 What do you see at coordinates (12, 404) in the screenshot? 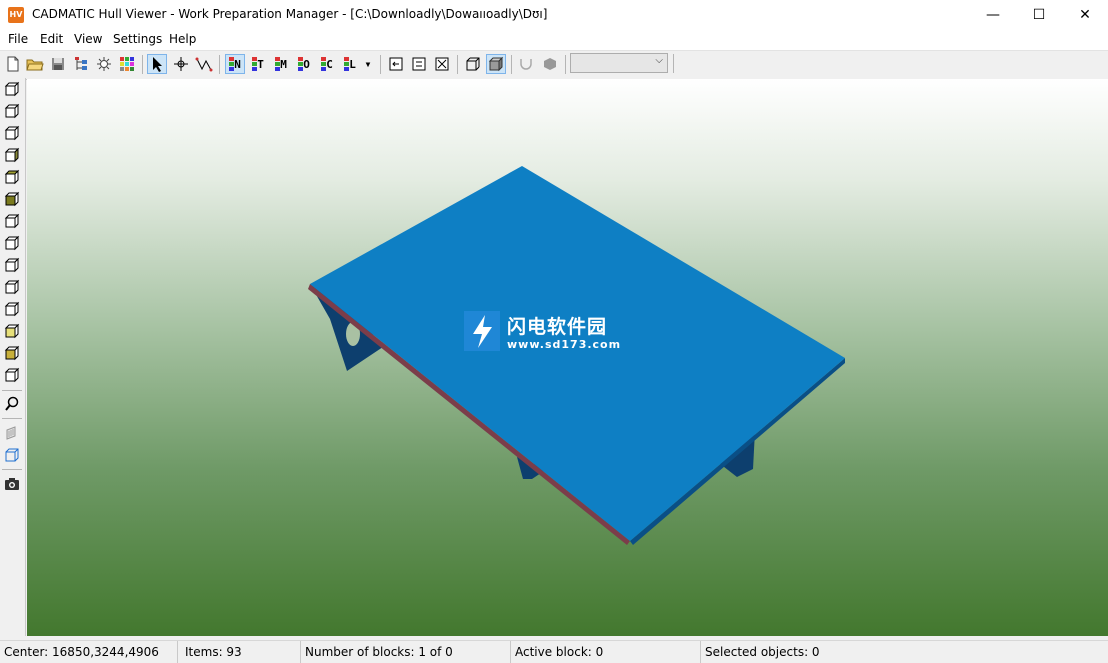
I see `zoom-icon` at bounding box center [12, 404].